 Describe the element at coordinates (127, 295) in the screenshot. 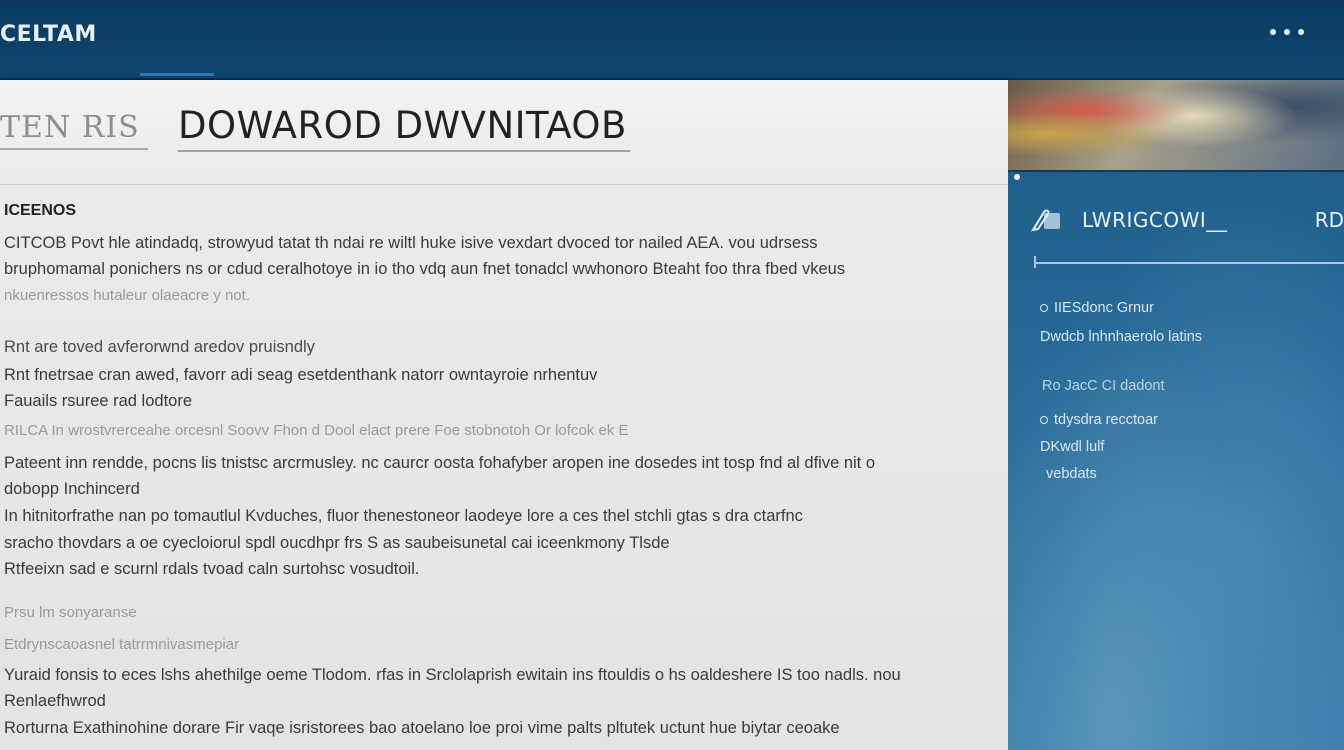

I see `body-line: nkuenressos hutaleur olaeacre y not.` at that location.